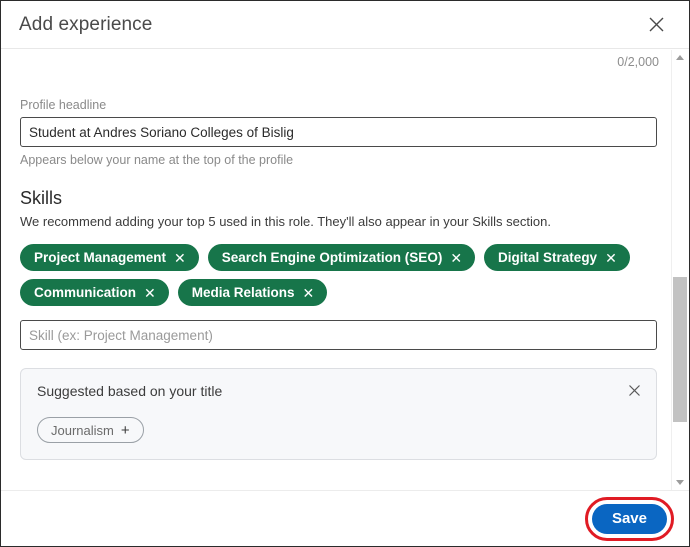 This screenshot has width=690, height=547. What do you see at coordinates (130, 391) in the screenshot?
I see `suggested-title: Suggested based on your title` at bounding box center [130, 391].